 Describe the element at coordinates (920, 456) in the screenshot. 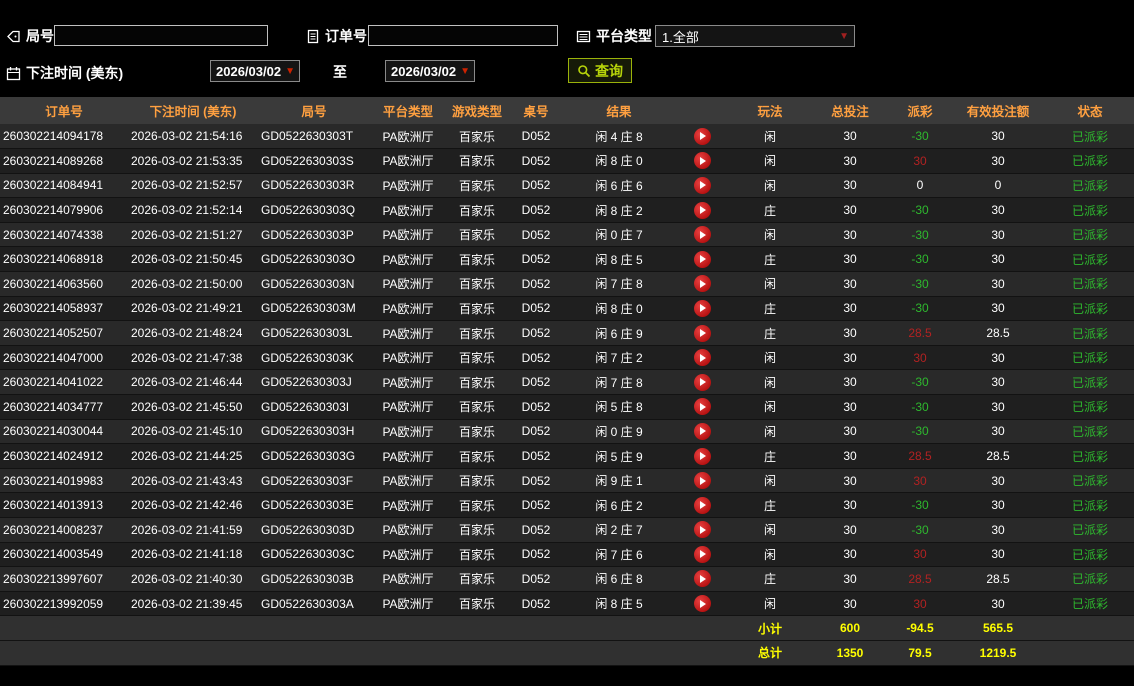

I see `cell-payout: 28.5` at that location.